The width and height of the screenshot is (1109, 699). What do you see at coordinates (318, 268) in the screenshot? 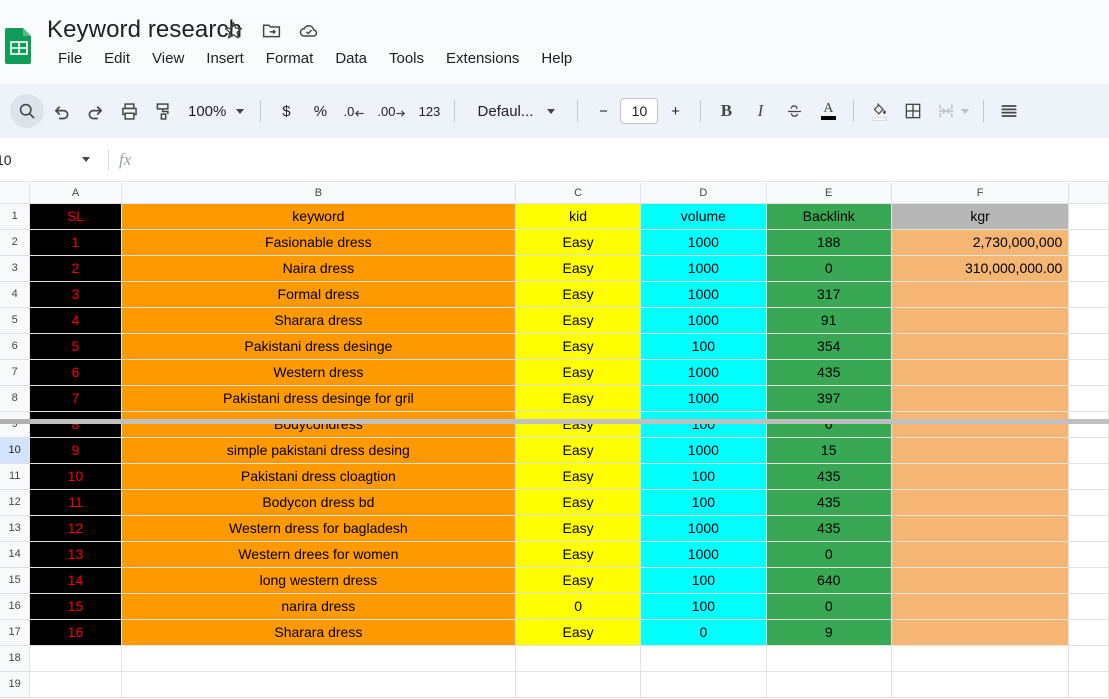
I see `cell-keyword: Naira dress` at bounding box center [318, 268].